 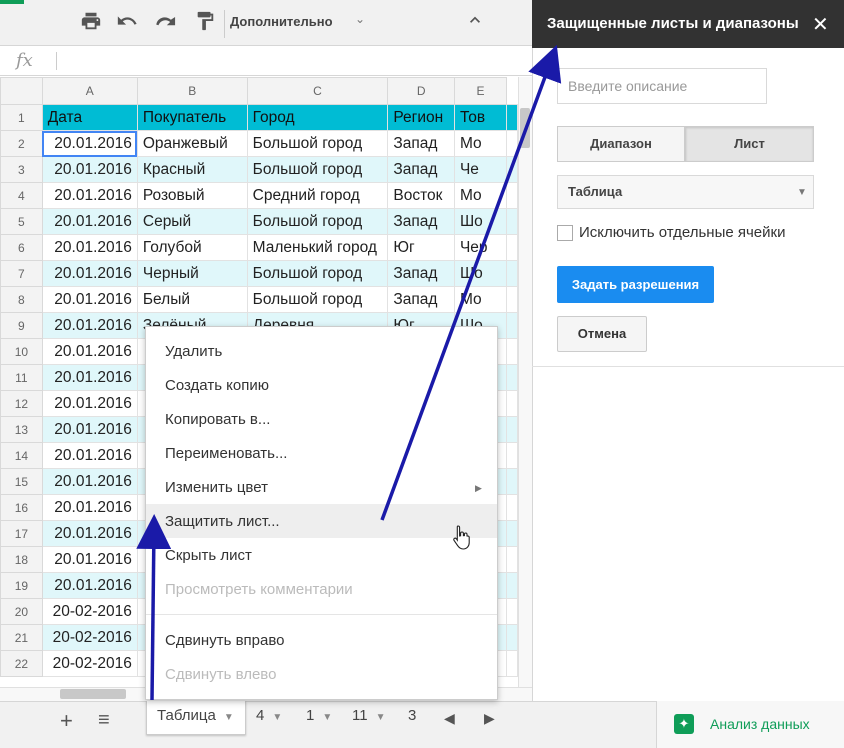 What do you see at coordinates (21, 169) in the screenshot?
I see `row-number: 3` at bounding box center [21, 169].